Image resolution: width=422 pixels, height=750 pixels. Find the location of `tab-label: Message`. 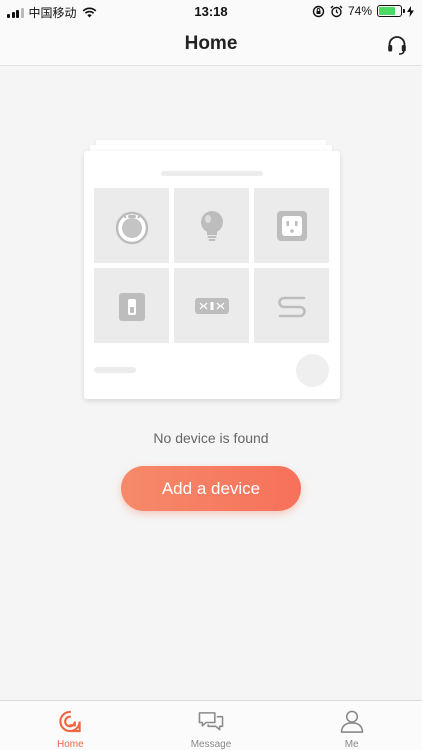

tab-label: Message is located at coordinates (211, 744).